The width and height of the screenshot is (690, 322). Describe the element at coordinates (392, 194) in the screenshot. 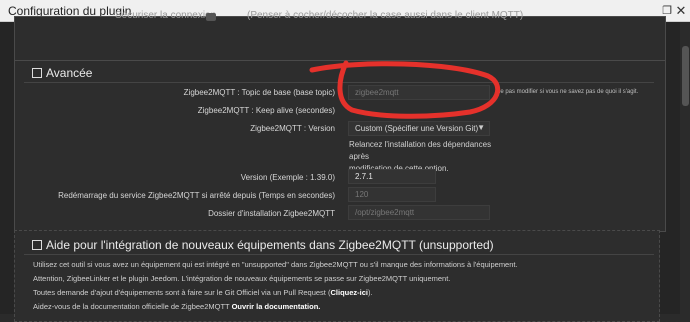

I see `restart-input: 120` at that location.